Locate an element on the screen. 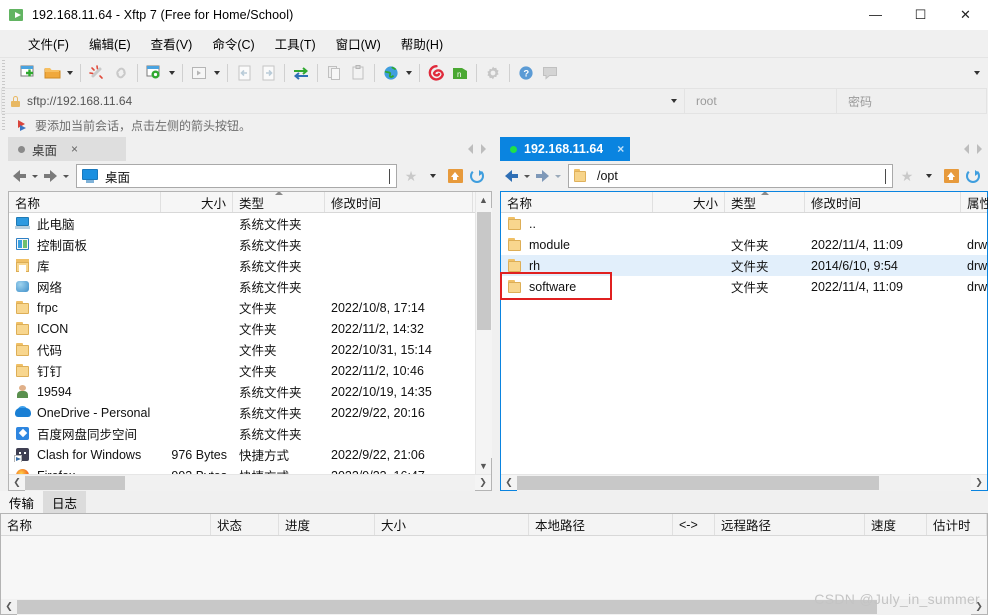 Image resolution: width=988 pixels, height=615 pixels. chat-icon is located at coordinates (550, 73).